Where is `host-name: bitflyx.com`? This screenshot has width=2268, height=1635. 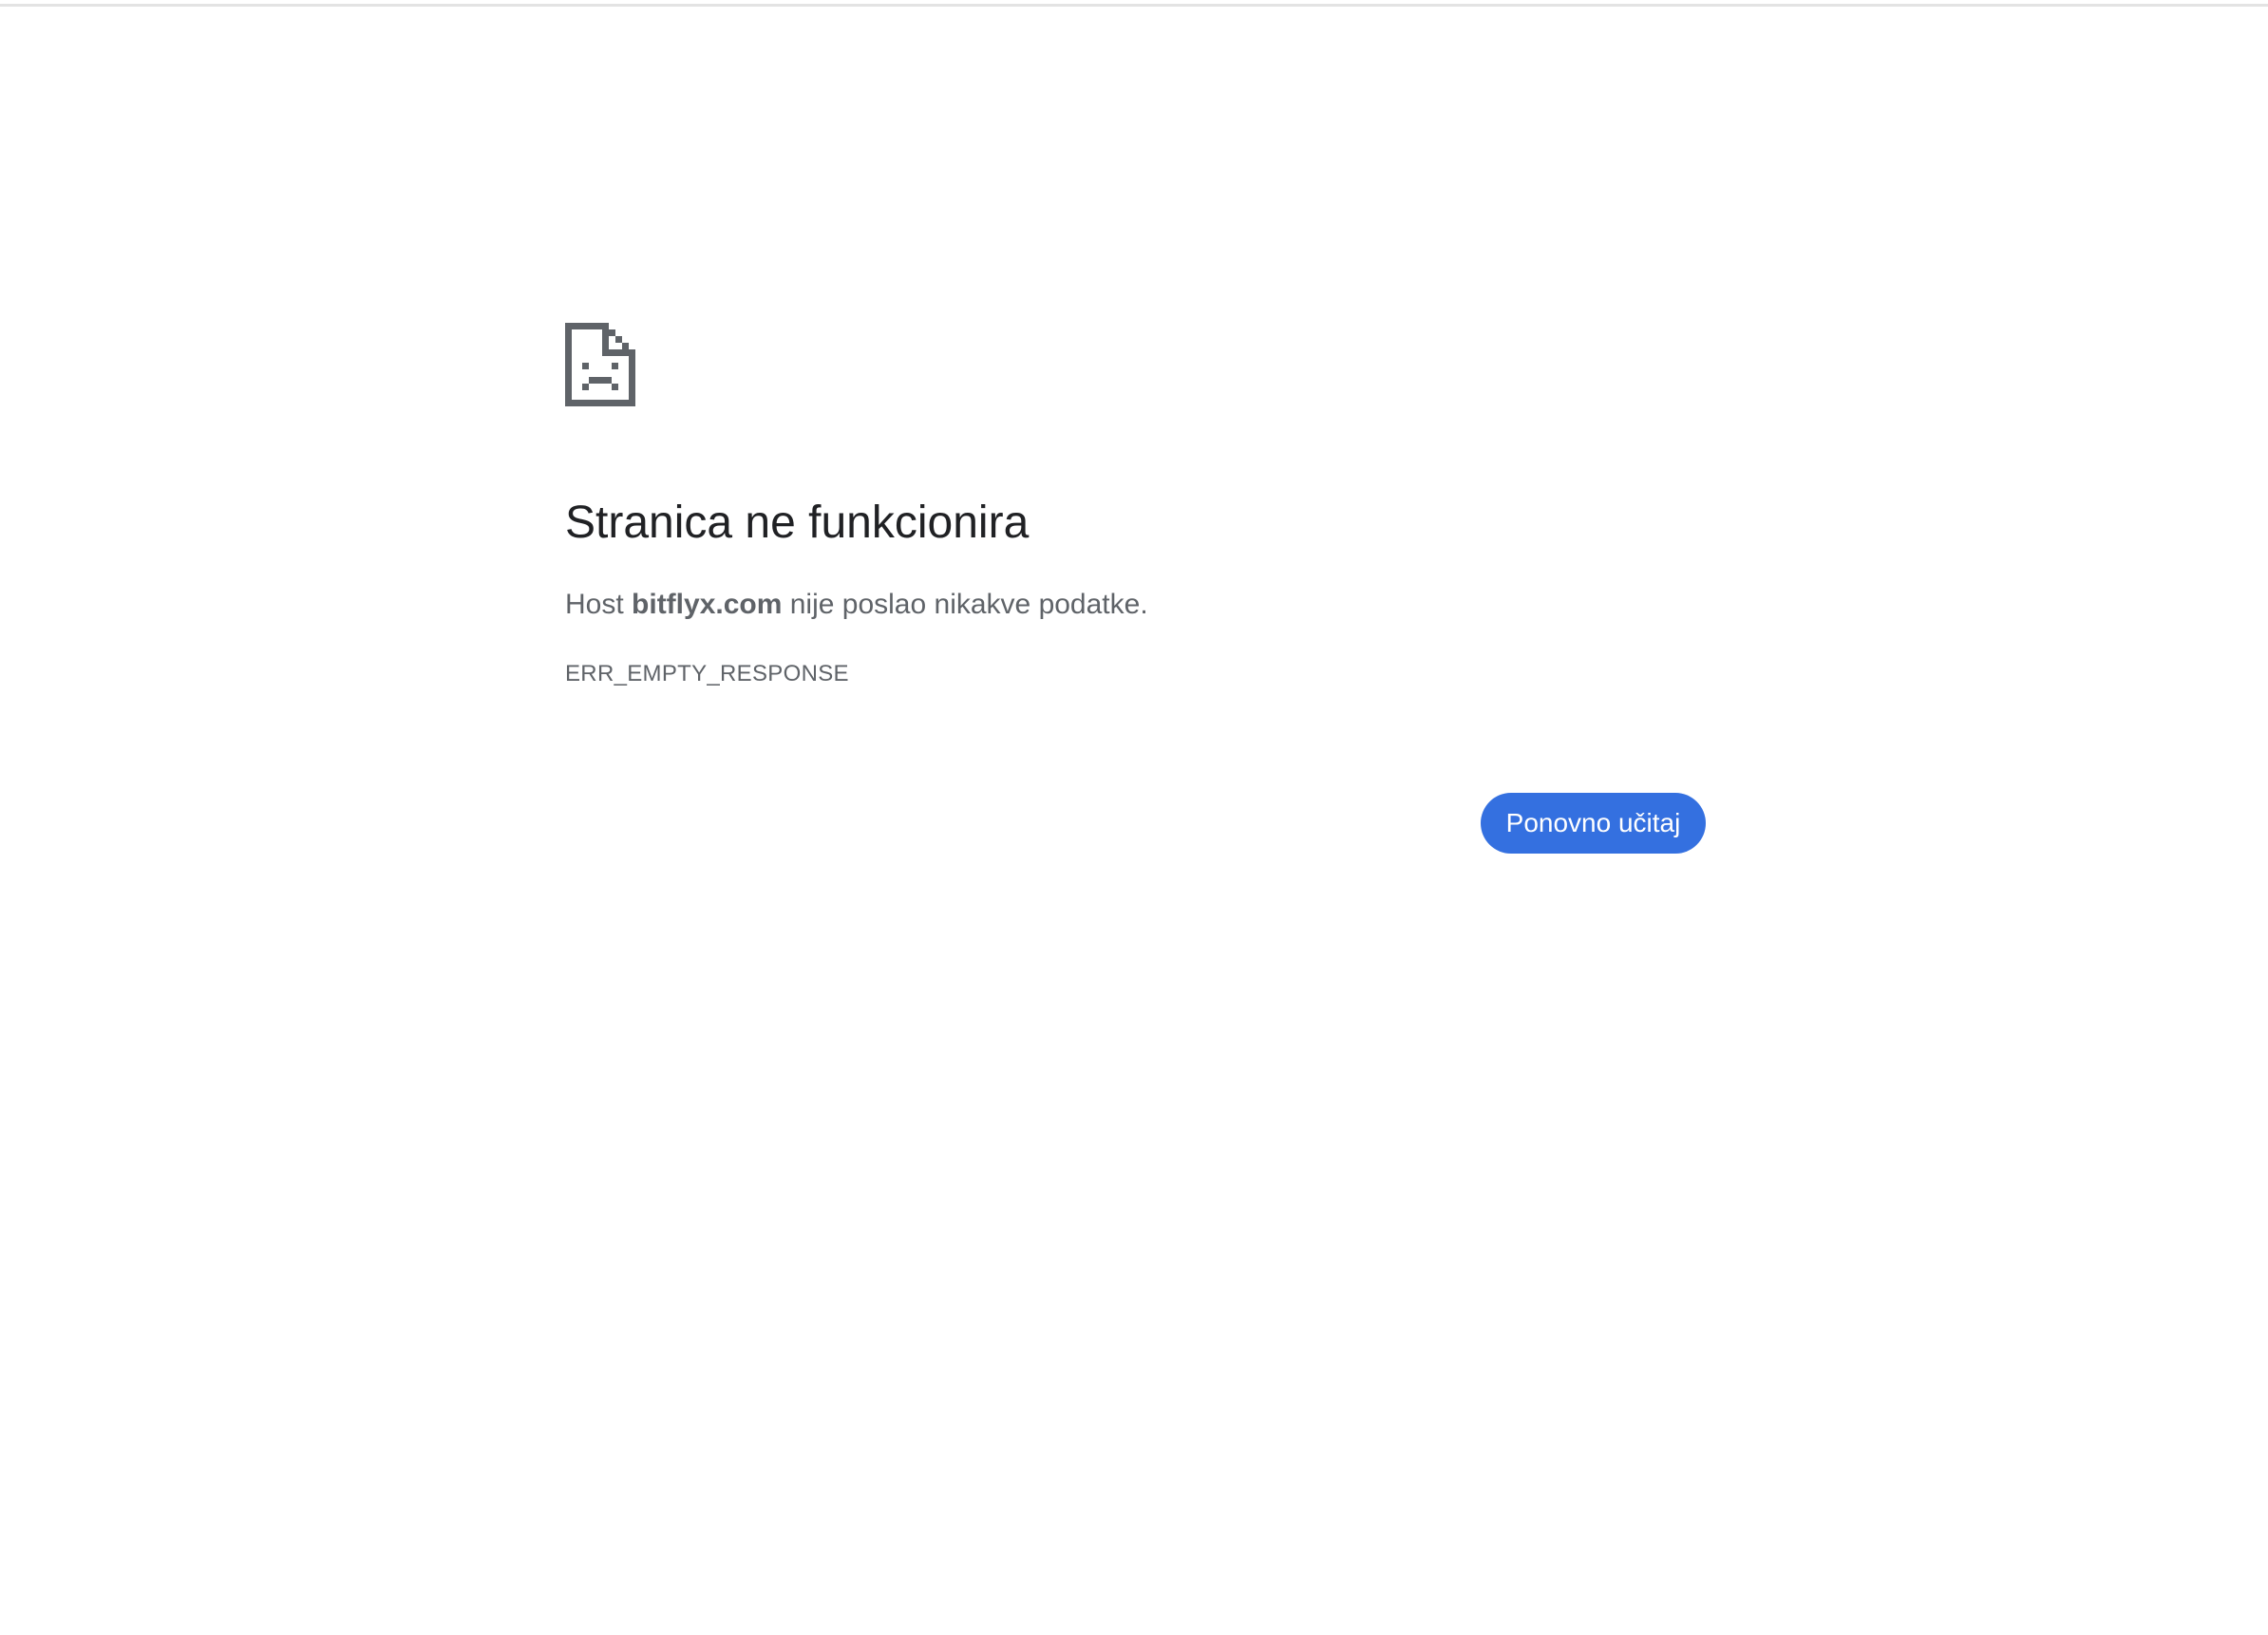 host-name: bitflyx.com is located at coordinates (707, 604).